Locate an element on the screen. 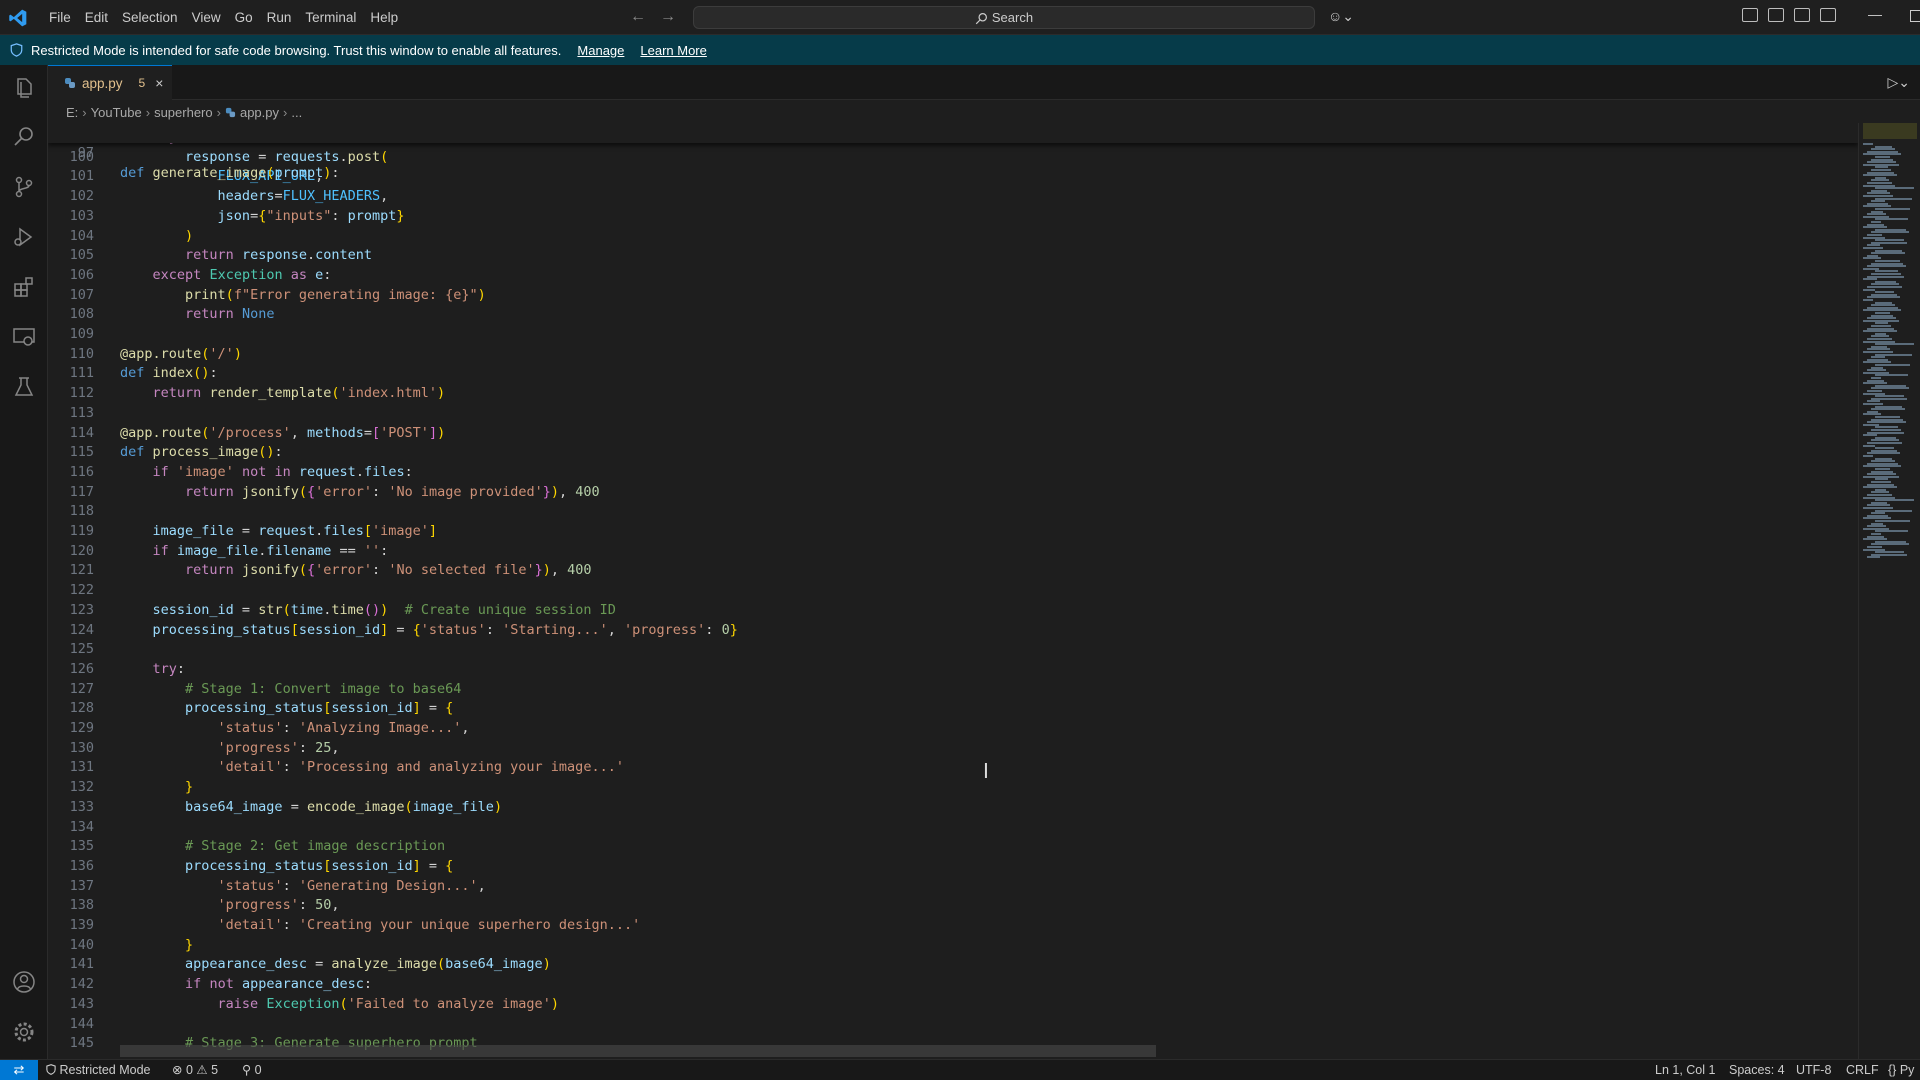 The image size is (1920, 1080). minimize-icon: — is located at coordinates (1875, 14).